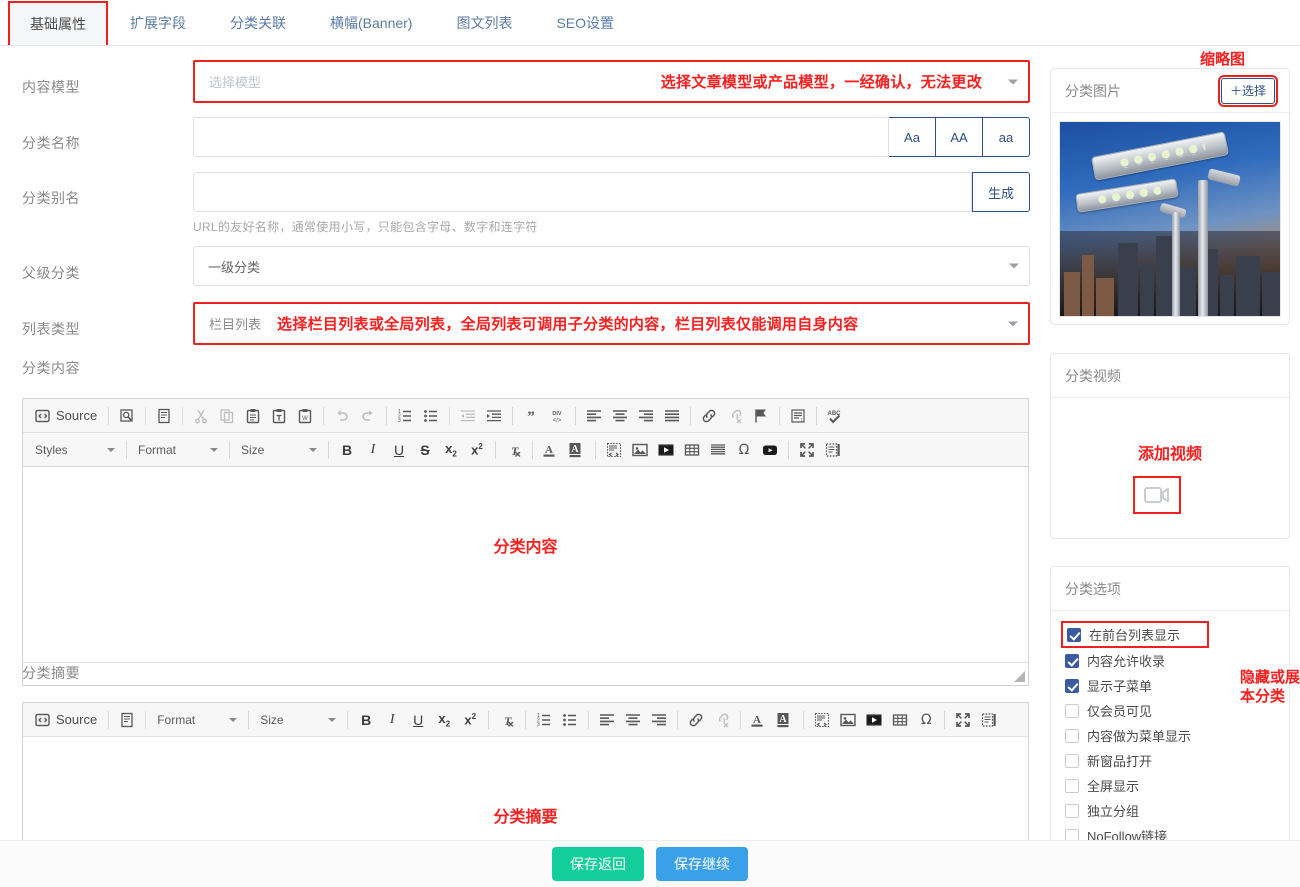 This screenshot has width=1300, height=887. Describe the element at coordinates (525, 720) in the screenshot. I see `summary-editor-toolbar: Source Format Size B I Ux2 x2 T 1 2 3 A A Ω` at that location.